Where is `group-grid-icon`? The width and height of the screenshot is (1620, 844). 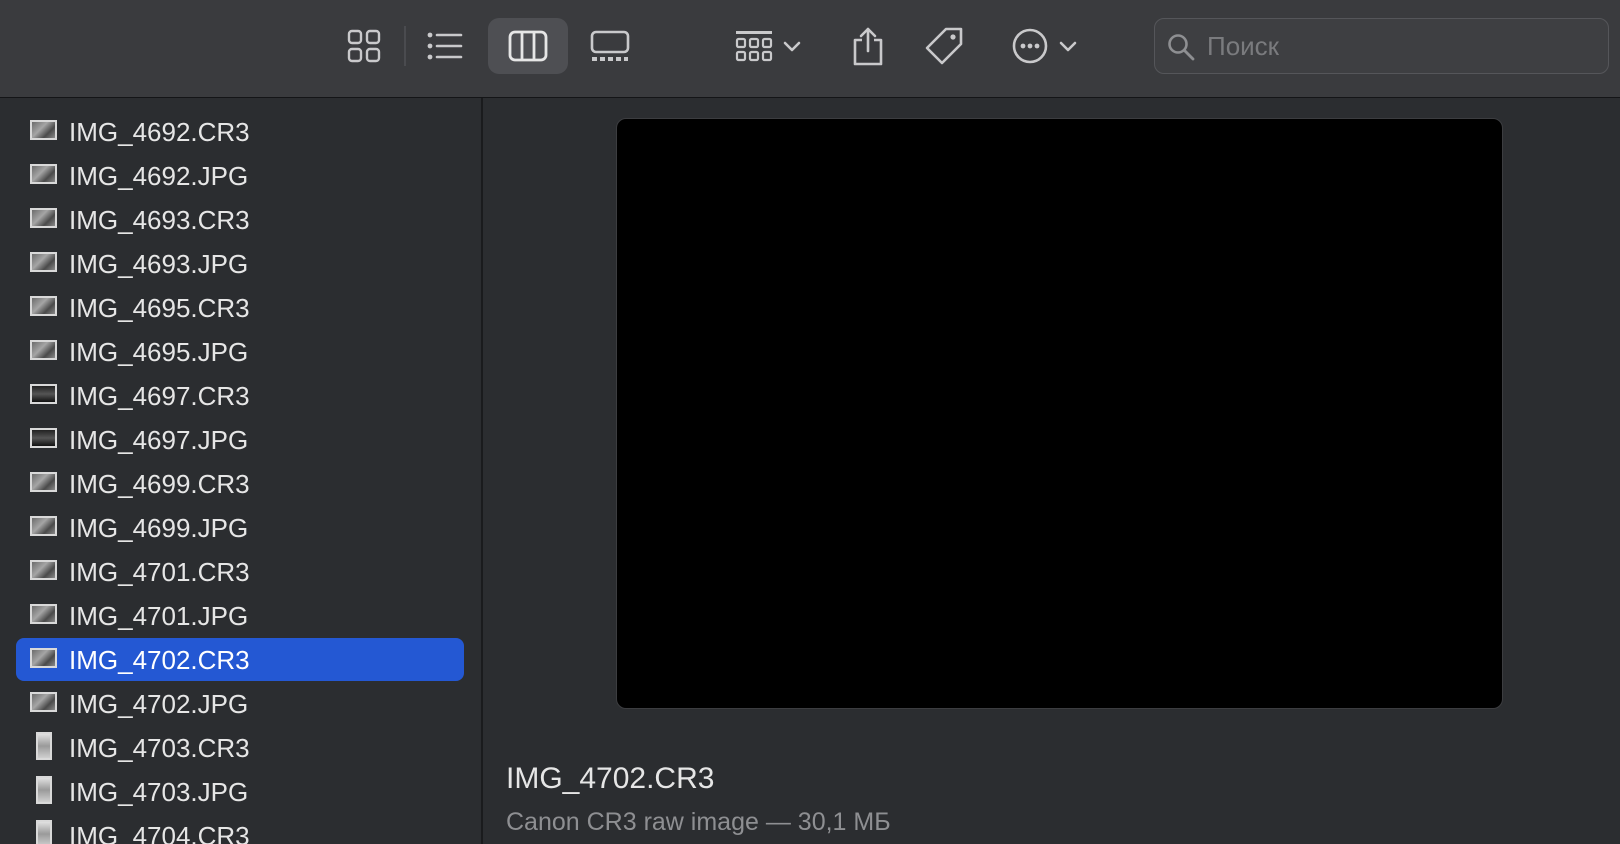
group-grid-icon is located at coordinates (754, 46).